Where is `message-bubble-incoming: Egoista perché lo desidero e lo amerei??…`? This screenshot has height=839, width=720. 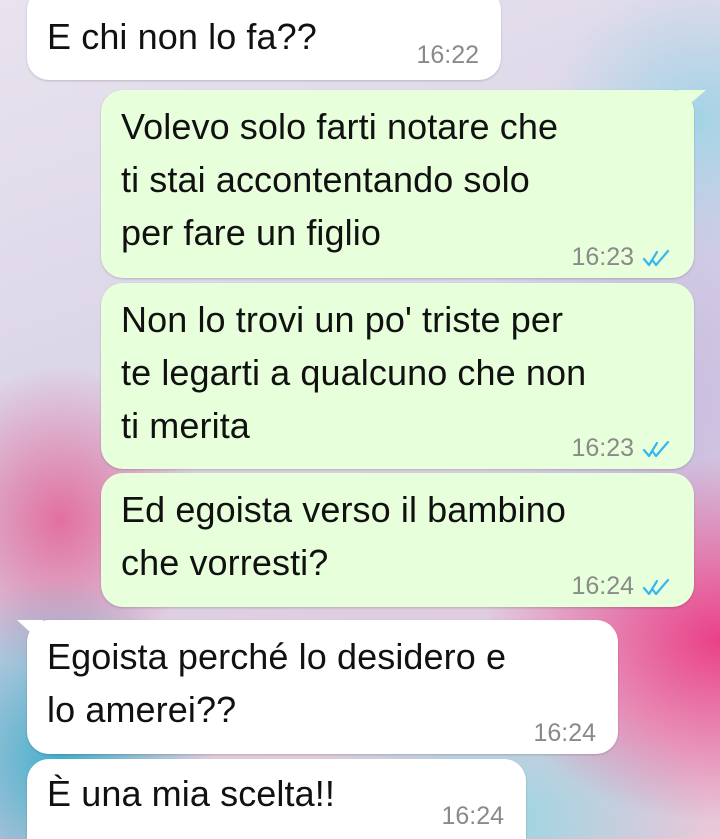
message-bubble-incoming: Egoista perché lo desidero e lo amerei??… is located at coordinates (317, 687).